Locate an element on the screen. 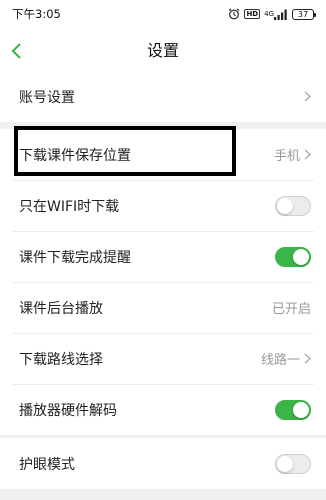  page-title: 设置 is located at coordinates (162, 50).